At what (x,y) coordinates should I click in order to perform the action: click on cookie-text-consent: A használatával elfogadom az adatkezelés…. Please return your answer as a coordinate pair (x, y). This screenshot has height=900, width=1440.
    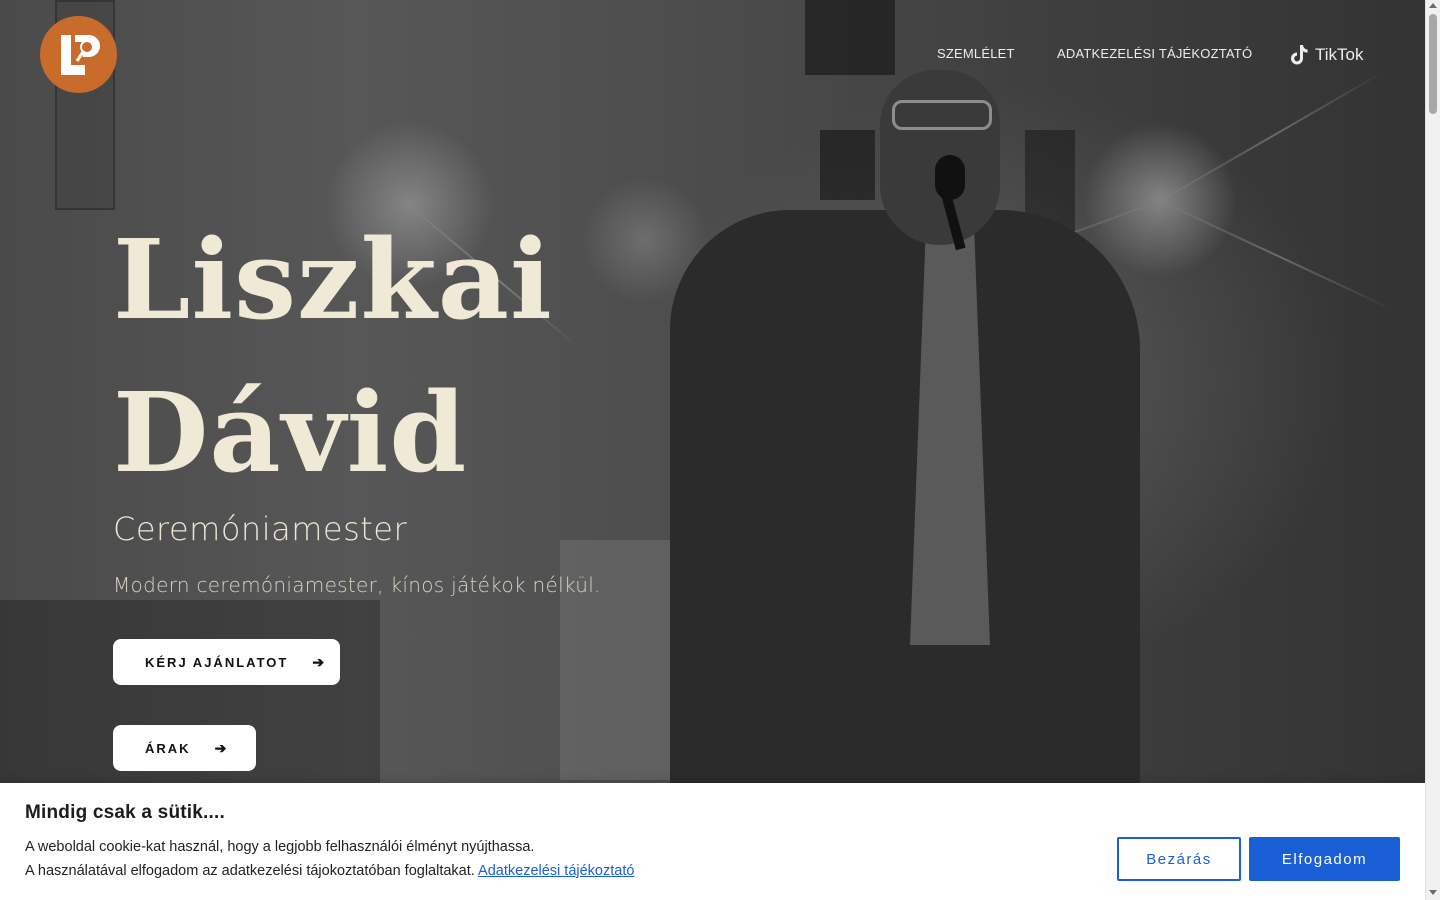
    Looking at the image, I should click on (329, 871).